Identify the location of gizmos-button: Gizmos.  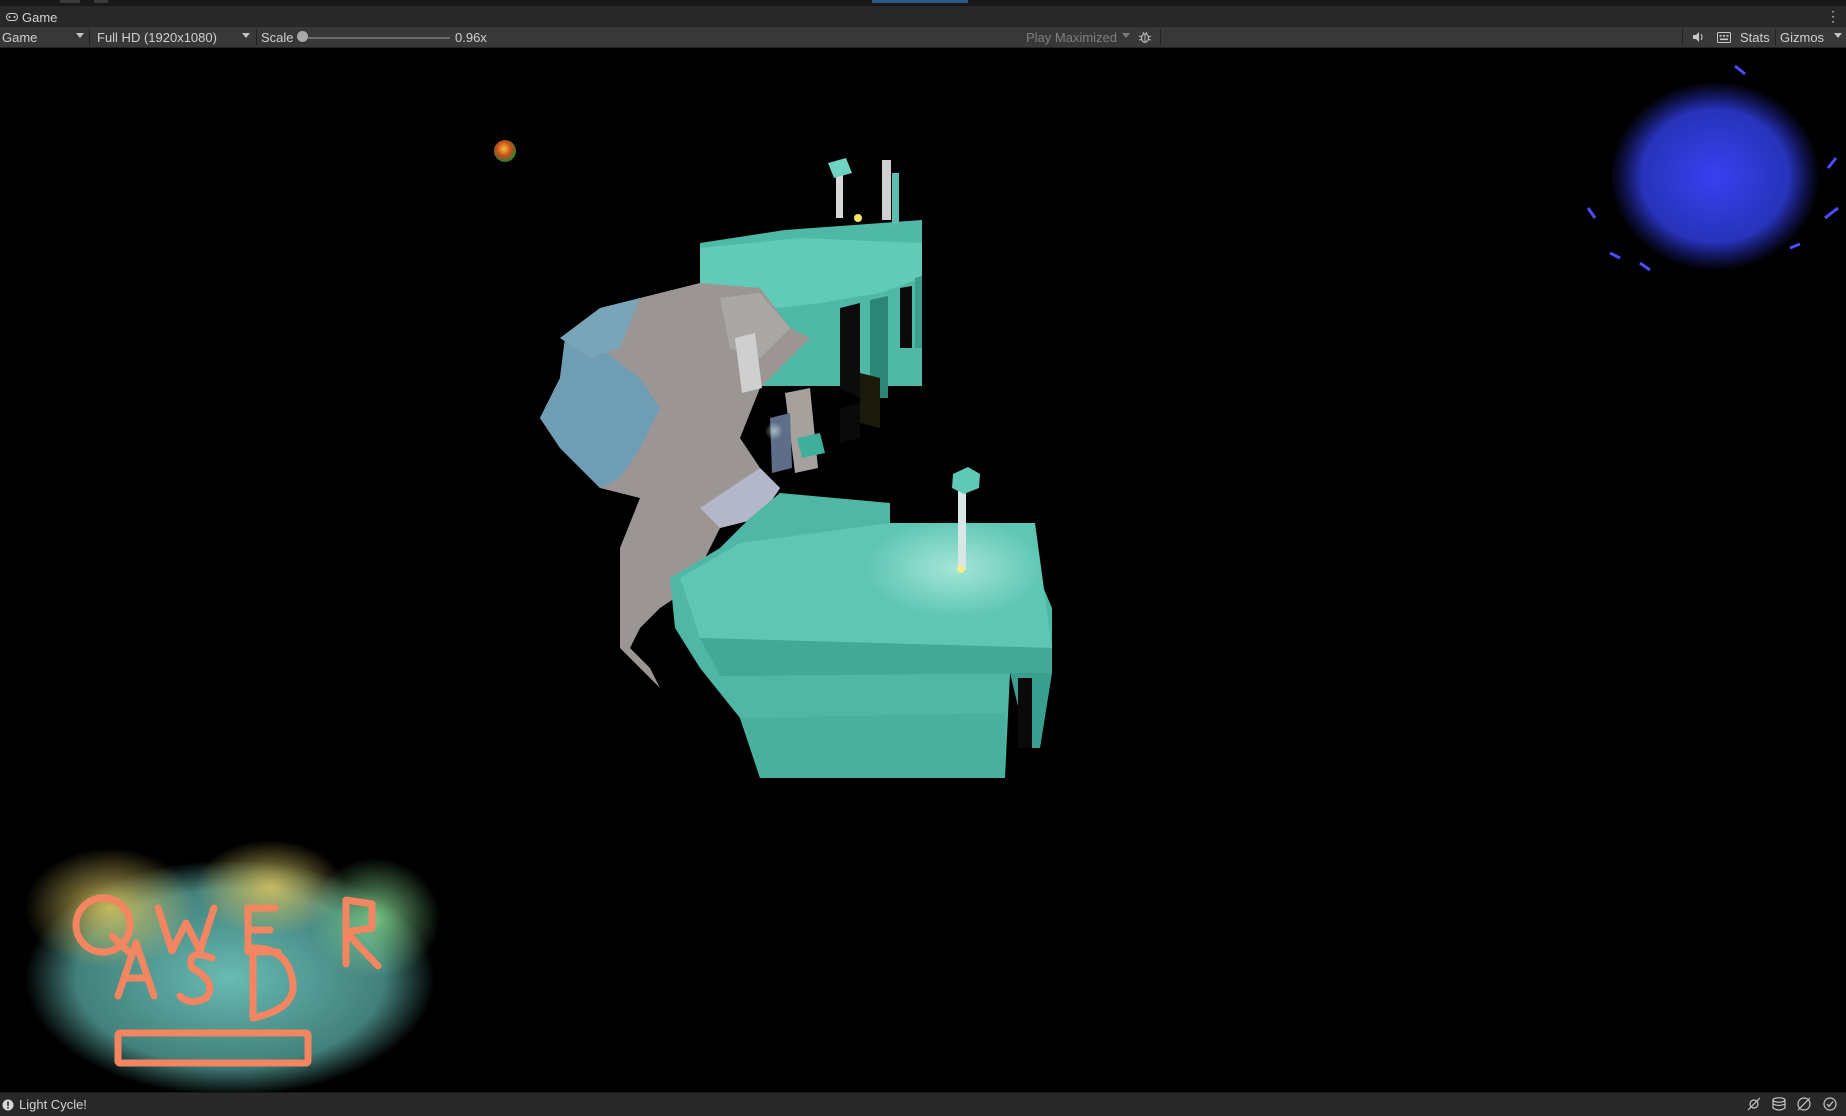
(1811, 37).